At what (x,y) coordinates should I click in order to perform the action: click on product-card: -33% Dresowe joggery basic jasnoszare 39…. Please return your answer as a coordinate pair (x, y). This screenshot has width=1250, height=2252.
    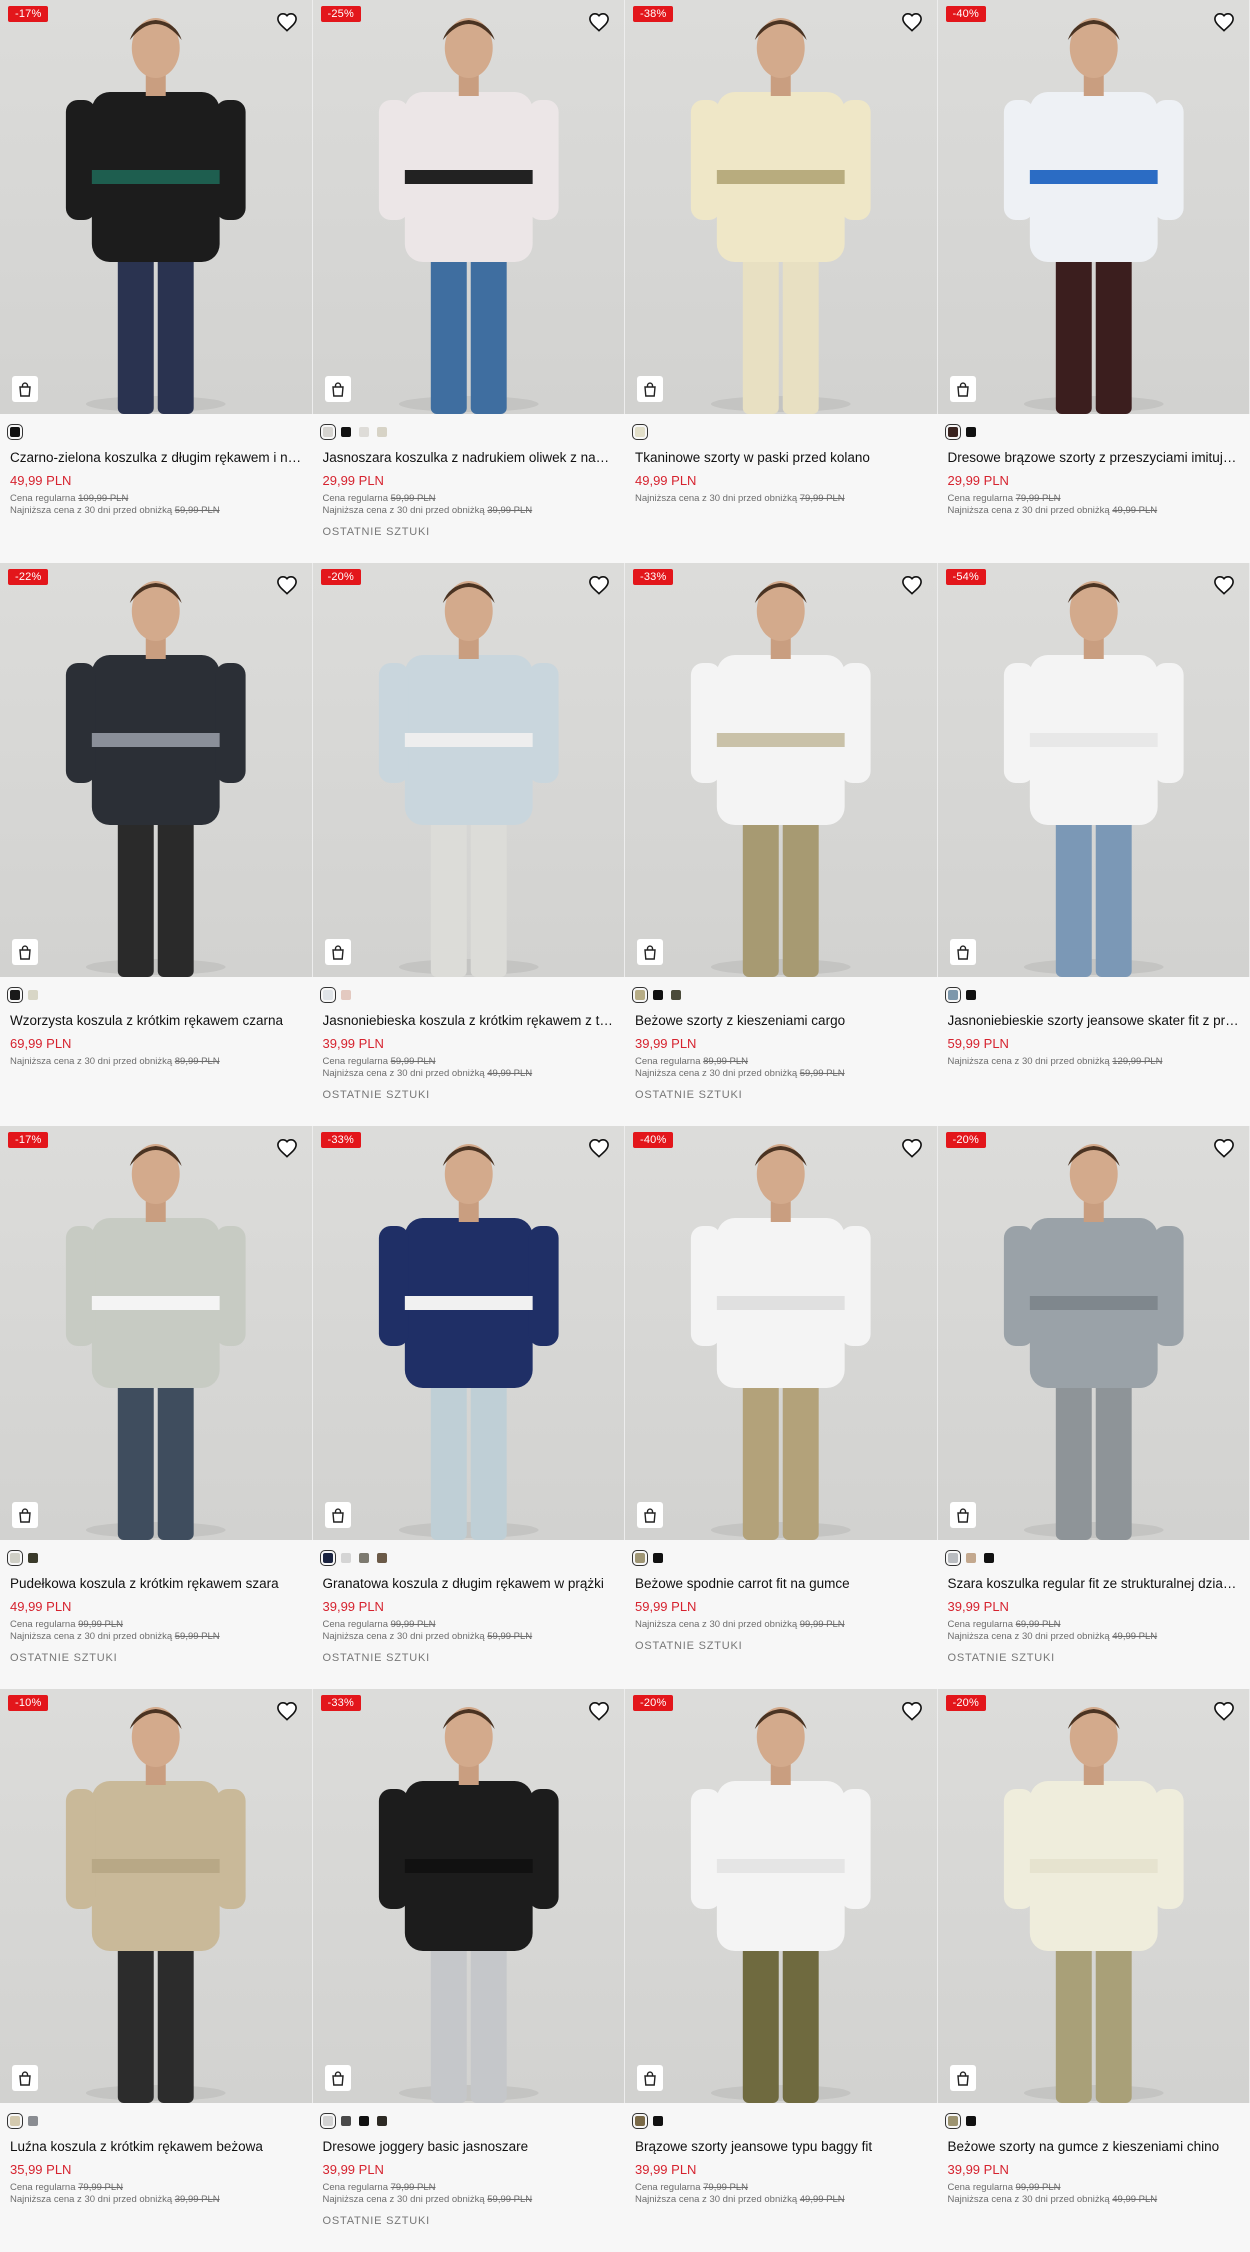
    Looking at the image, I should click on (469, 1970).